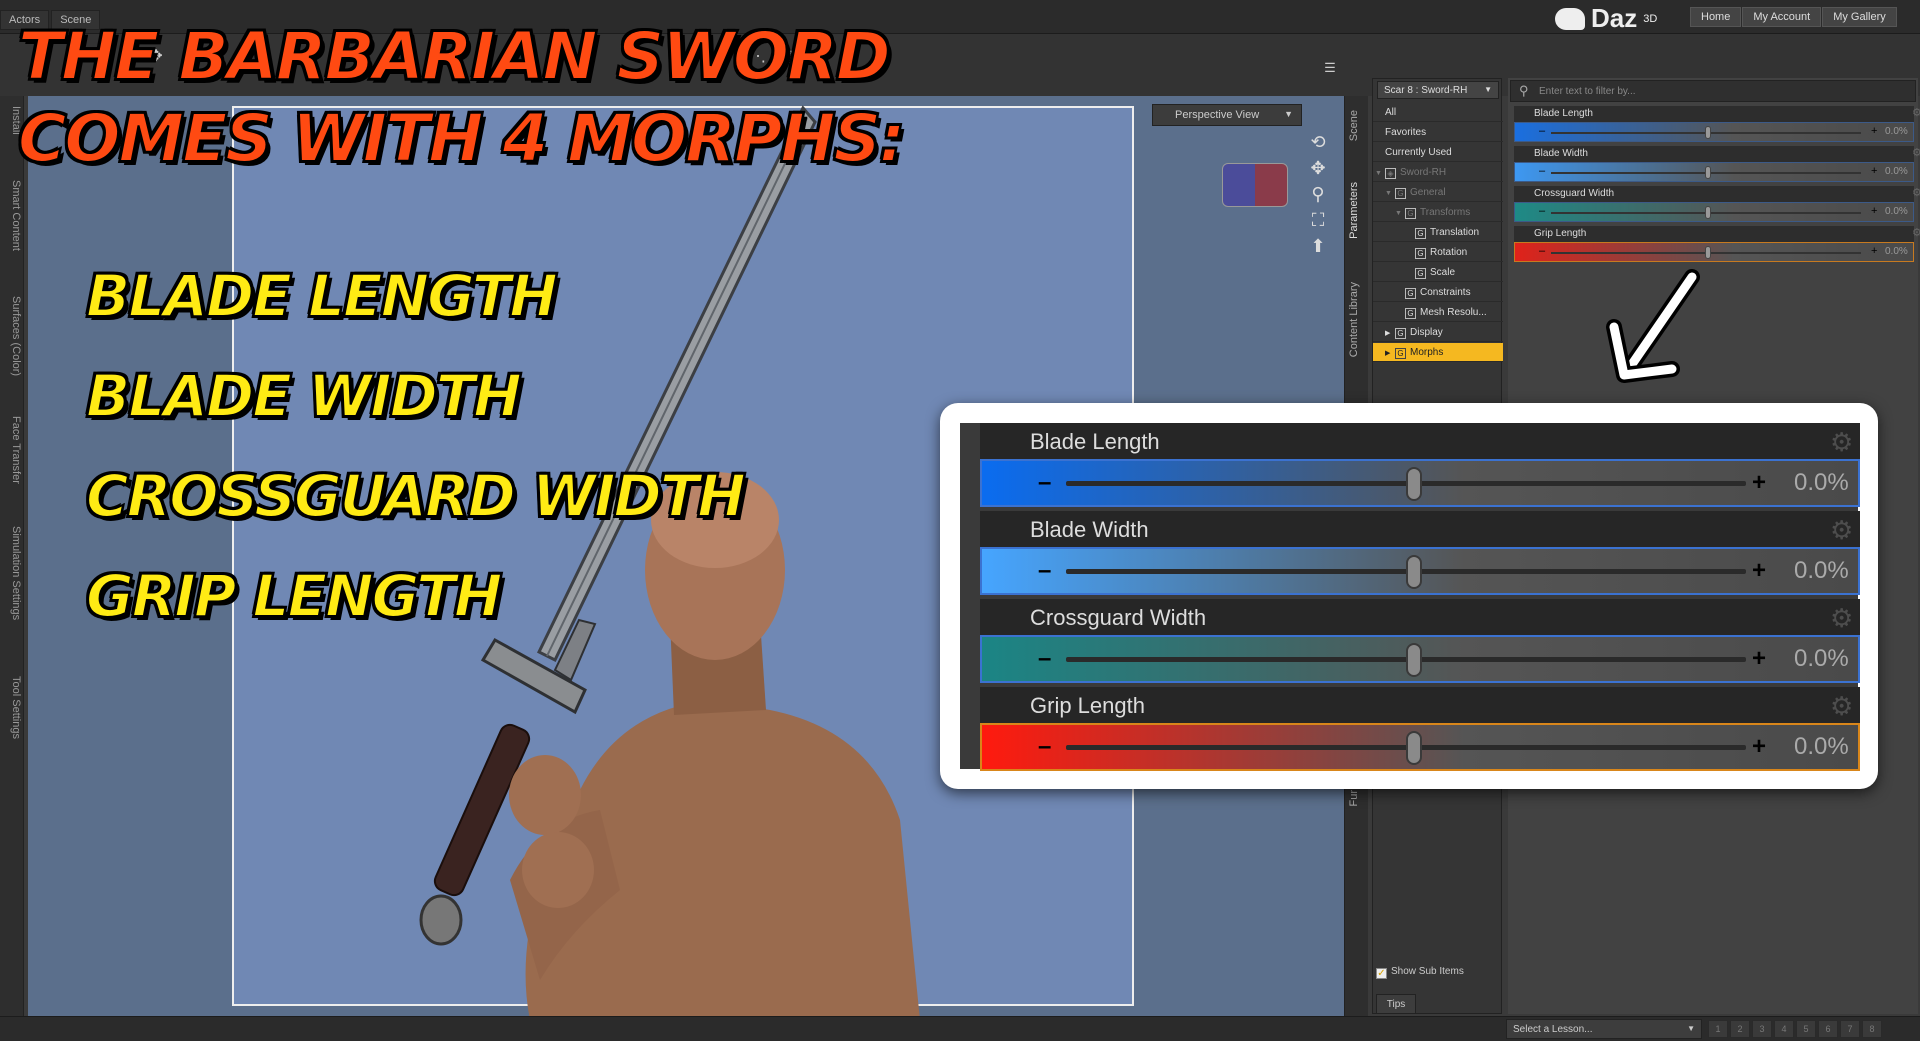 This screenshot has width=1920, height=1041. What do you see at coordinates (1828, 1029) in the screenshot?
I see `page-6: 6` at bounding box center [1828, 1029].